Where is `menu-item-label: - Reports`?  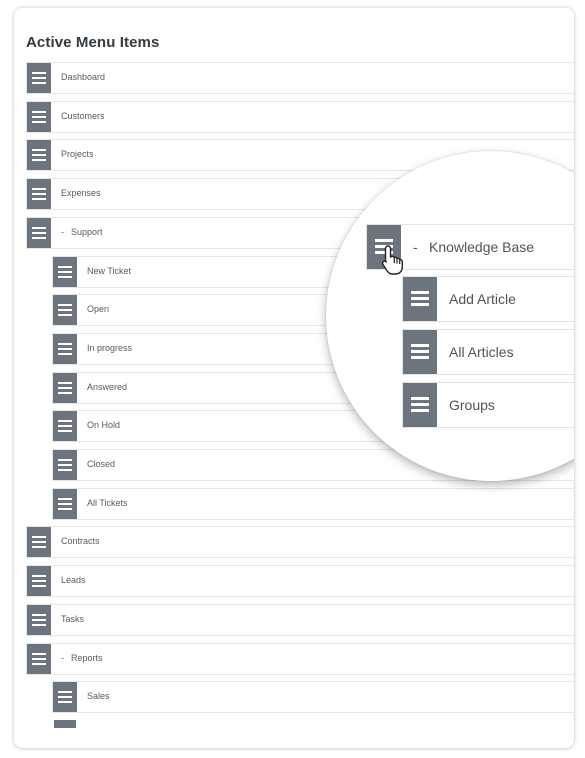 menu-item-label: - Reports is located at coordinates (82, 658).